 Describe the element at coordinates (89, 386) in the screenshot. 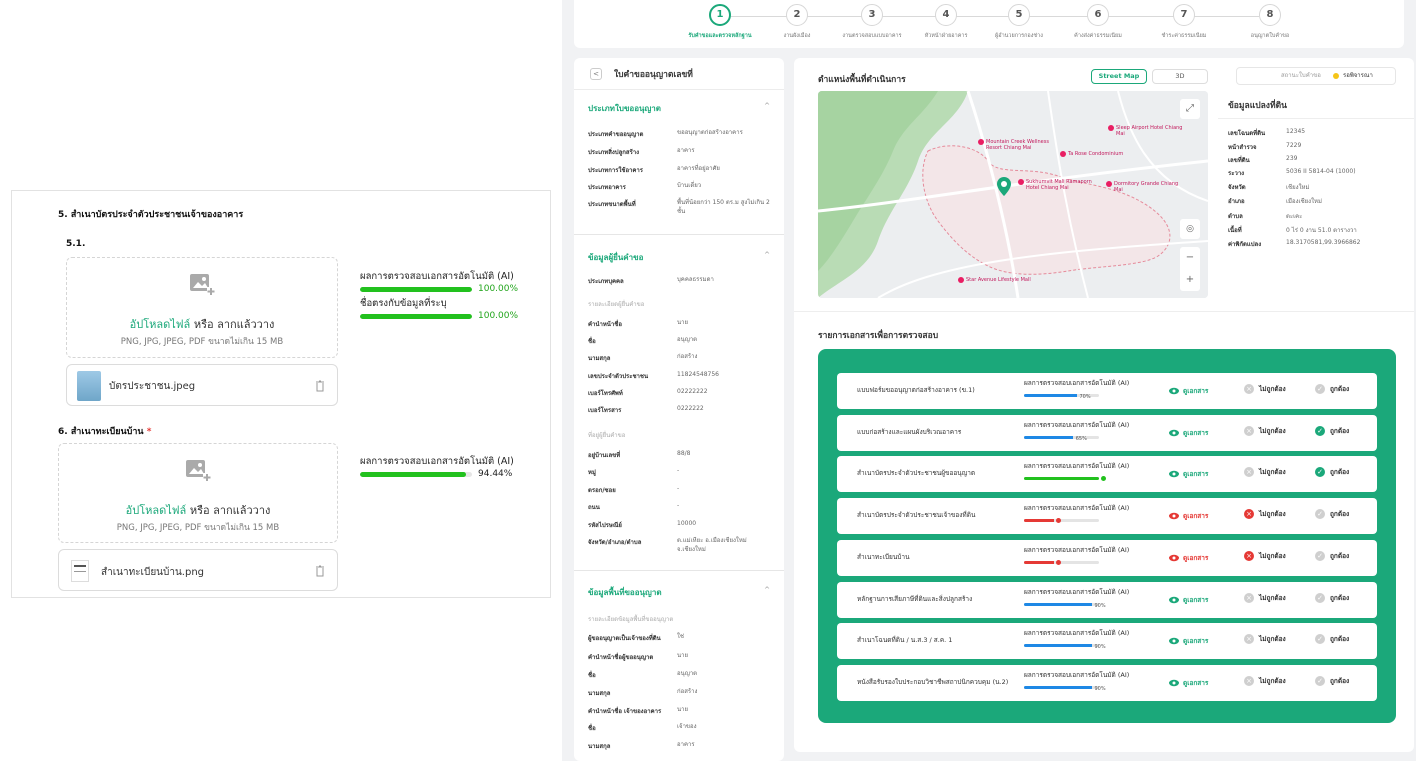

I see `file-thumbnail` at that location.